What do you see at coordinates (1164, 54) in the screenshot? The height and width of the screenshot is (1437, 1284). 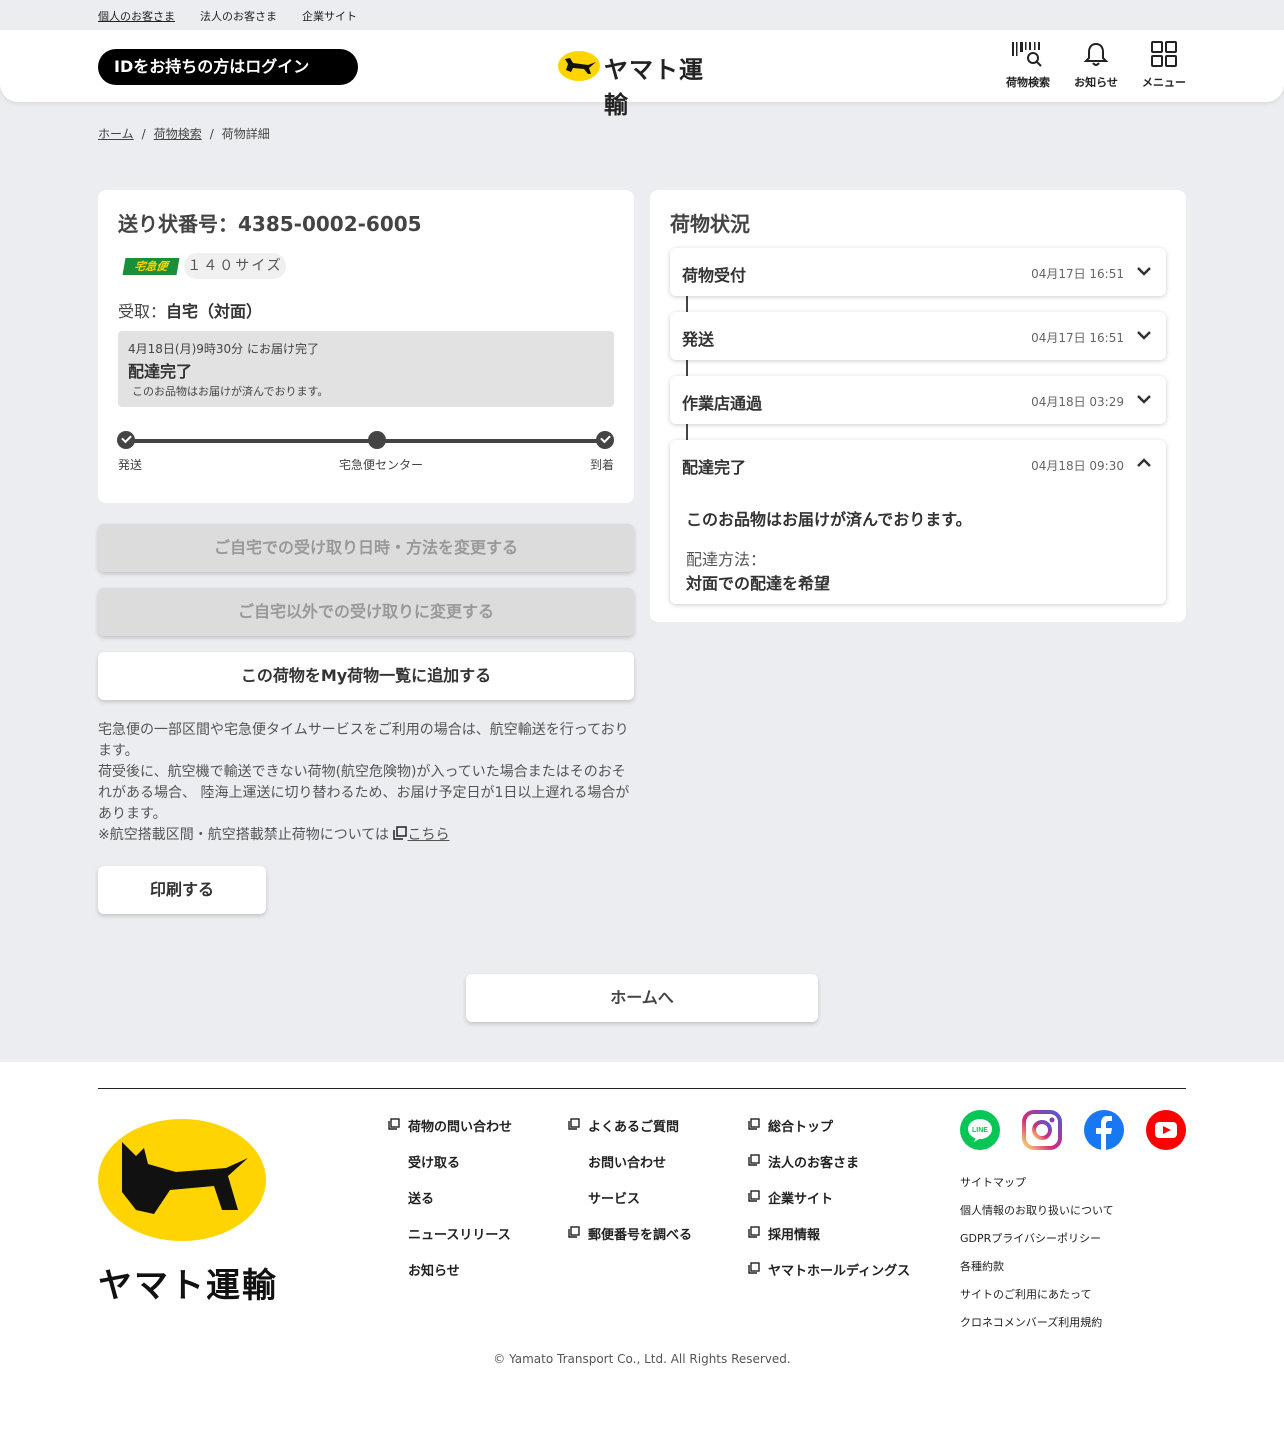 I see `grid-menu-icon` at bounding box center [1164, 54].